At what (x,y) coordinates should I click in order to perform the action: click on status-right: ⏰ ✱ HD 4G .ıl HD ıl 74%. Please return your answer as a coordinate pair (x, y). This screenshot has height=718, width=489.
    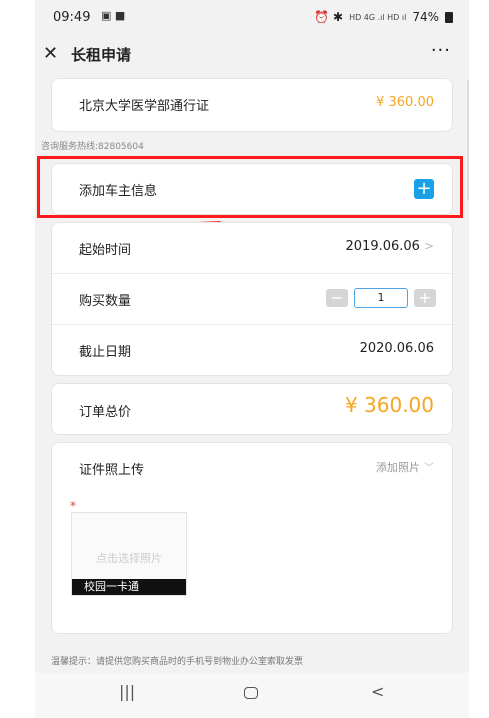
    Looking at the image, I should click on (383, 17).